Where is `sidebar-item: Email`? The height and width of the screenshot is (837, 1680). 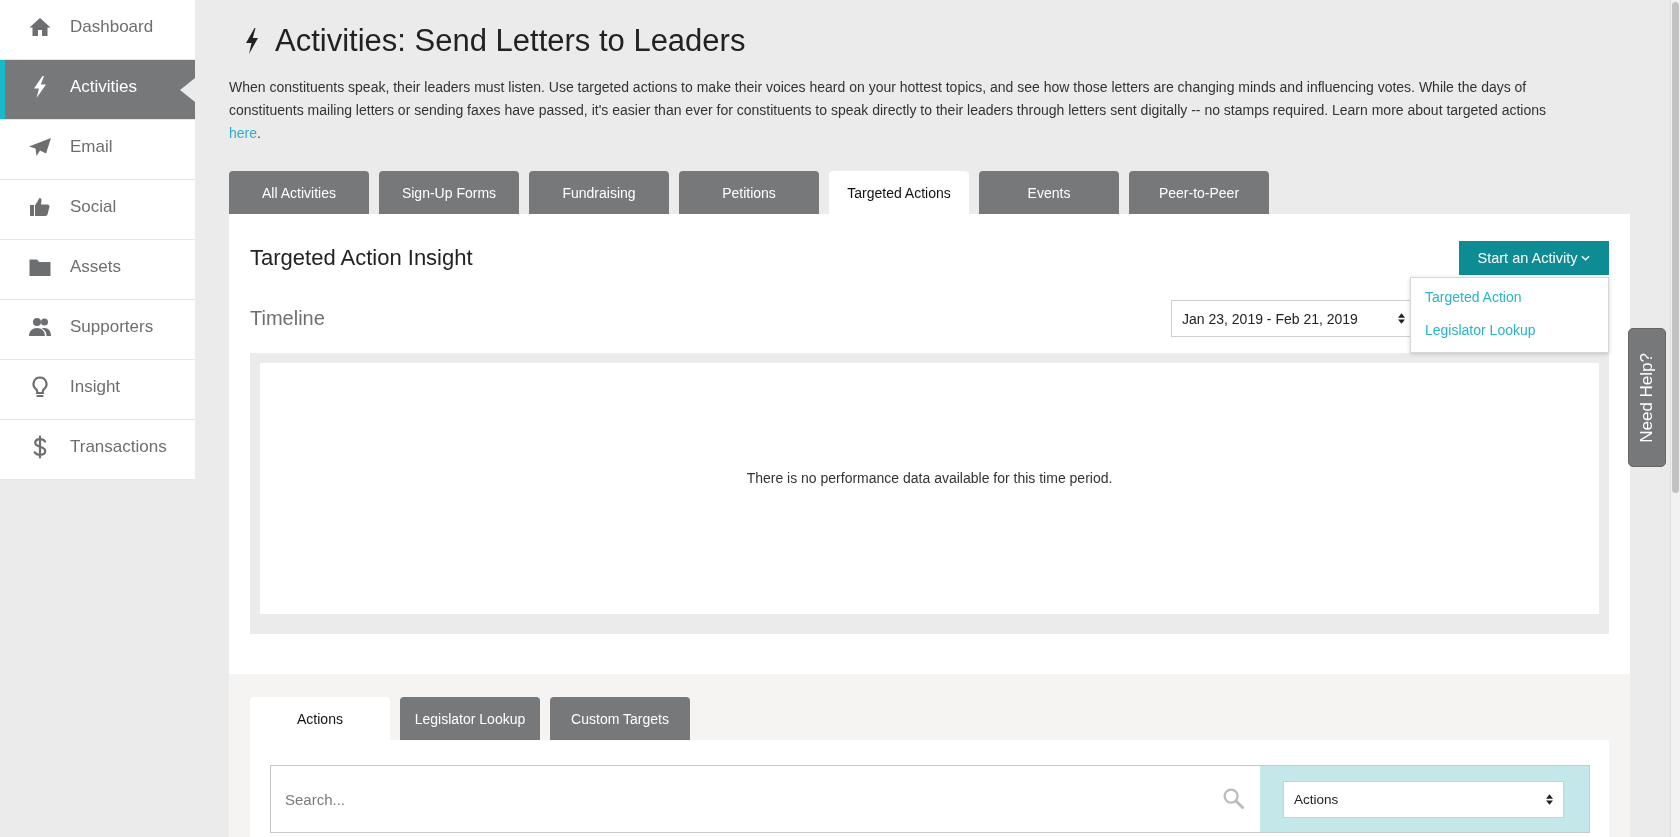 sidebar-item: Email is located at coordinates (97, 150).